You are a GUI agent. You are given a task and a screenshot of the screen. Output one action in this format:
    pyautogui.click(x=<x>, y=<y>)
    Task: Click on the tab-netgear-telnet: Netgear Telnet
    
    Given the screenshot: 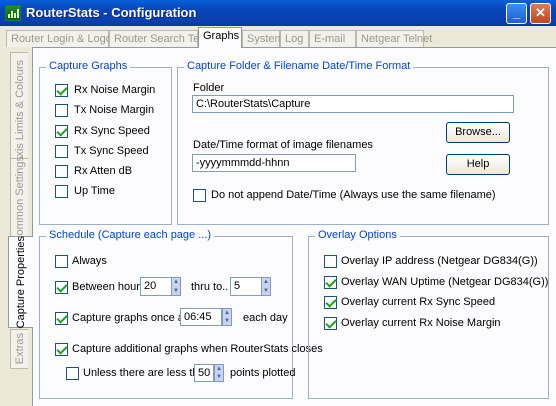 What is the action you would take?
    pyautogui.click(x=394, y=38)
    